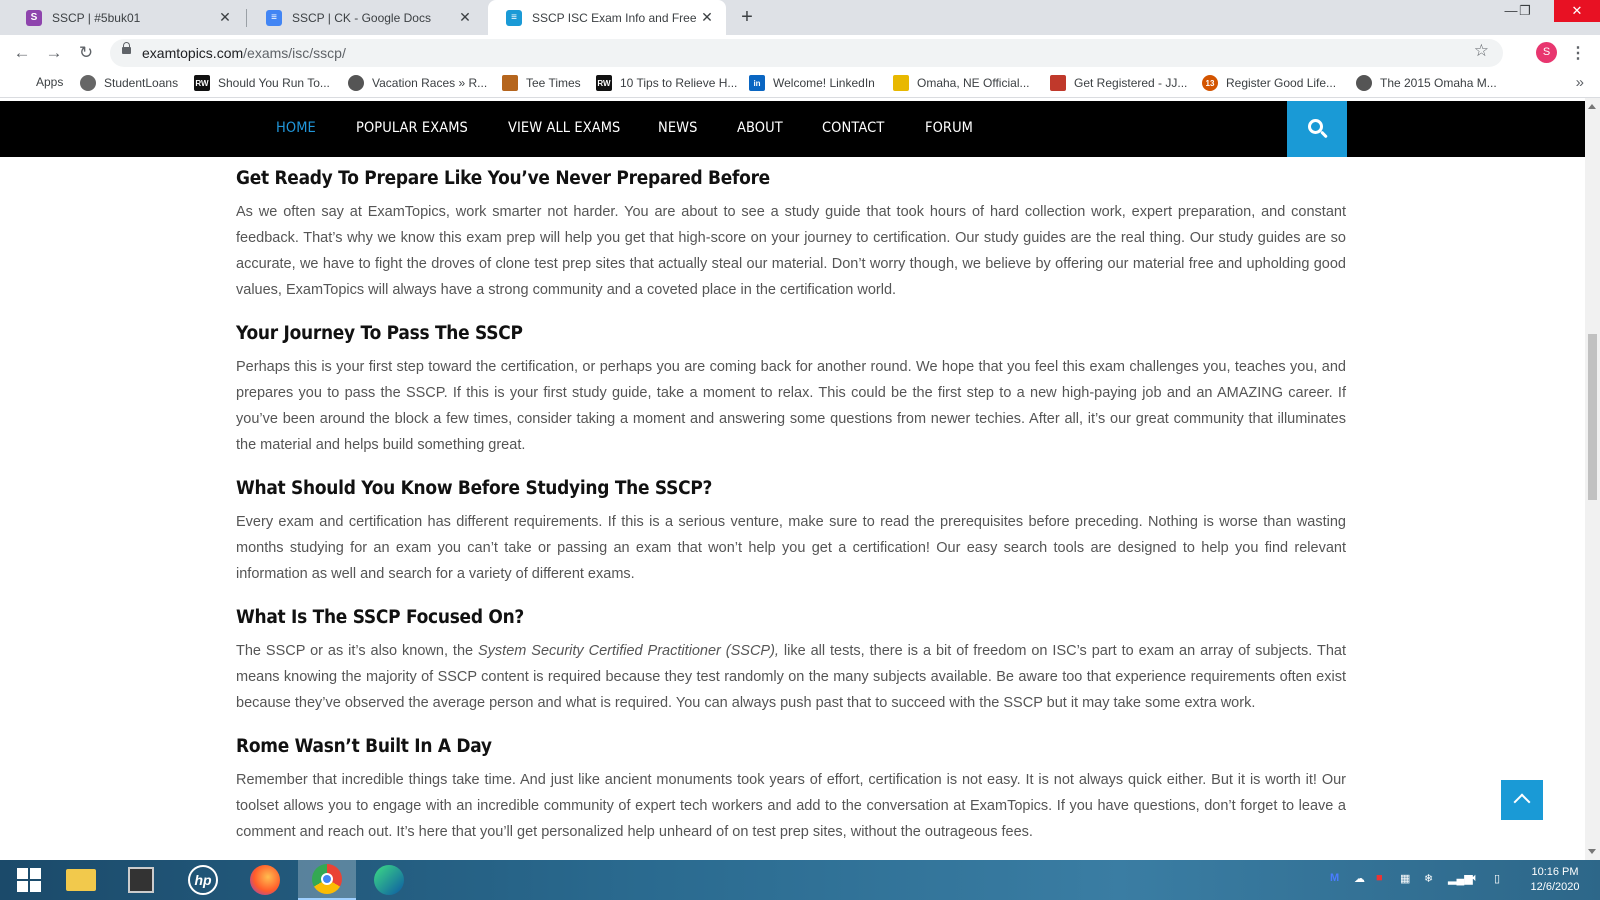  Describe the element at coordinates (564, 128) in the screenshot. I see `nav-view-all-exams: VIEW ALL EXAMS` at that location.